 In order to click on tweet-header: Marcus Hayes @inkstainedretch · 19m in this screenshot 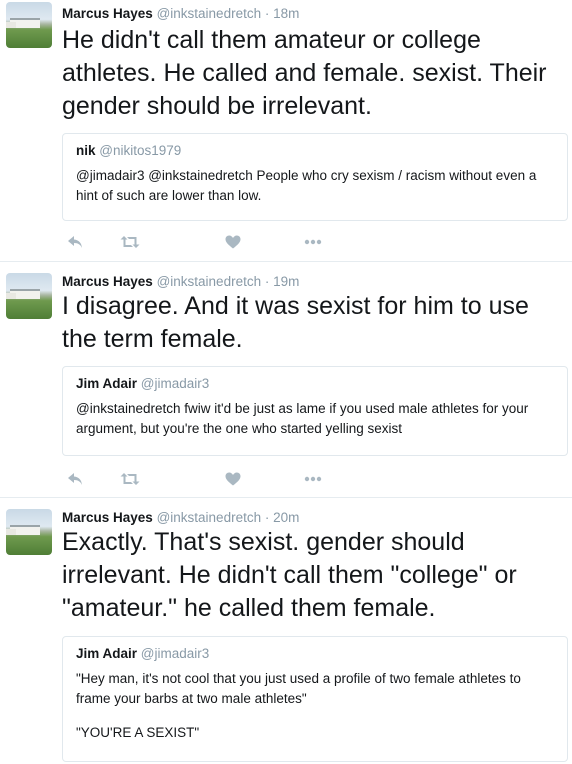, I will do `click(180, 281)`.